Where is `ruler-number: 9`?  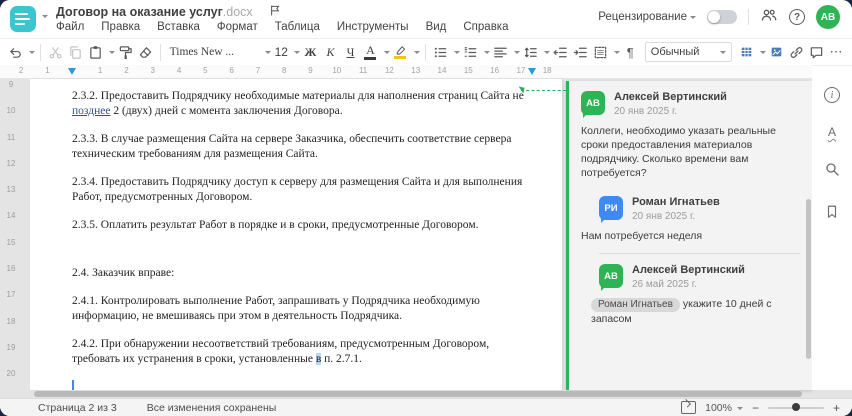
ruler-number: 9 is located at coordinates (11, 84).